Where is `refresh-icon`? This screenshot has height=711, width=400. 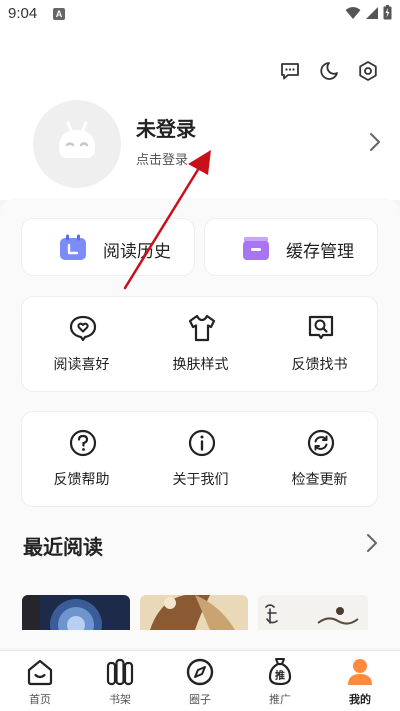 refresh-icon is located at coordinates (321, 443).